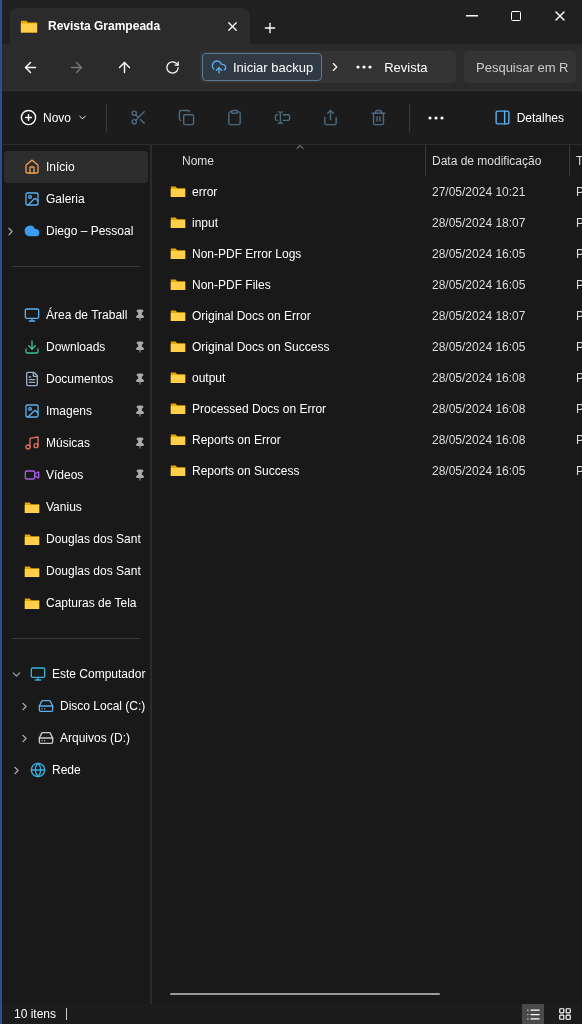 The width and height of the screenshot is (582, 1024). Describe the element at coordinates (528, 117) in the screenshot. I see `details-button: Detalhes` at that location.